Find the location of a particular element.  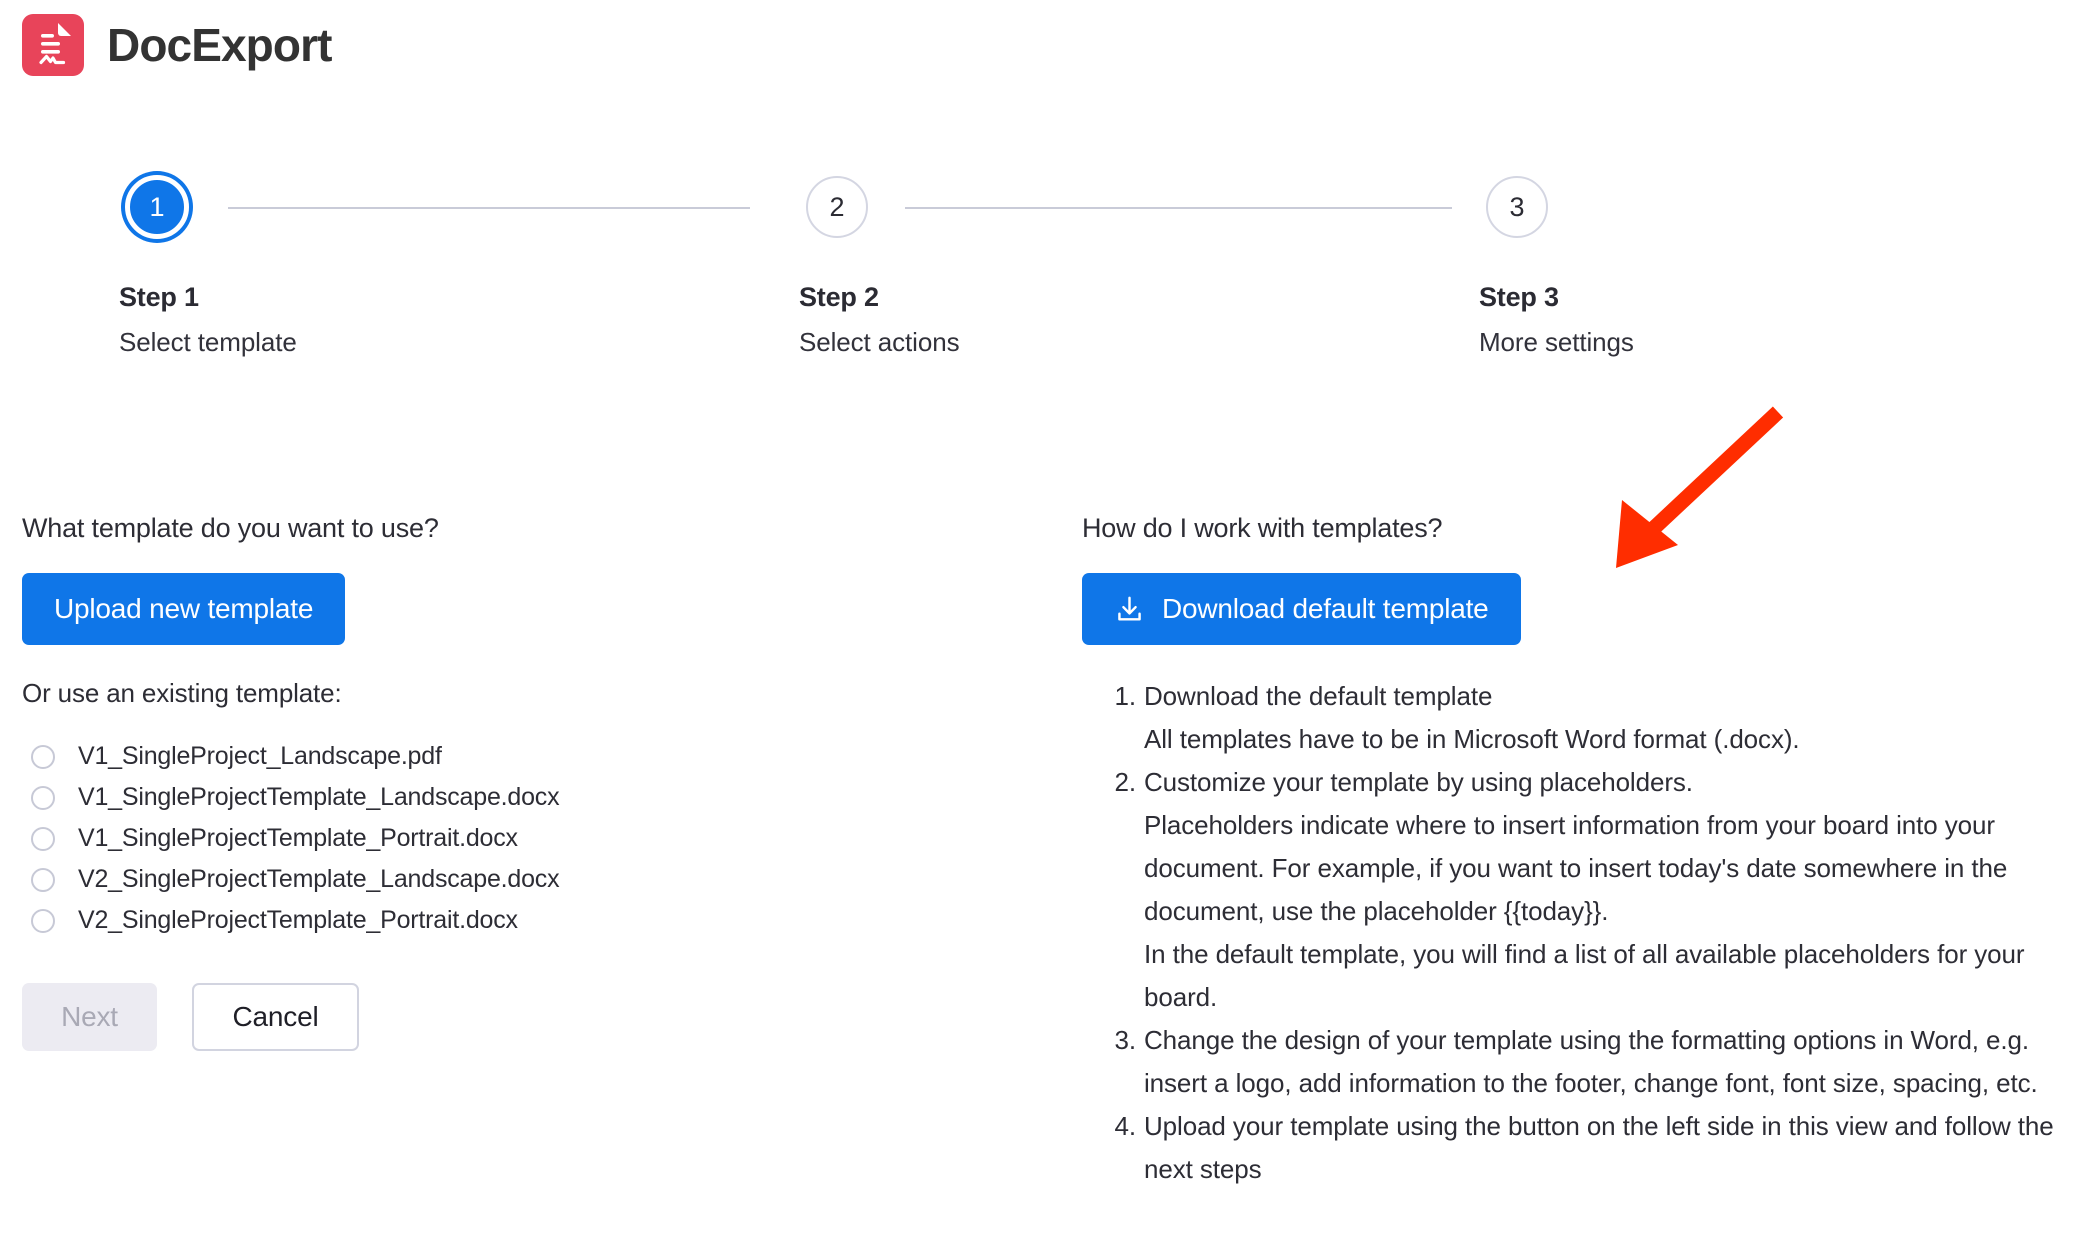

step-subtitle-1: Select template is located at coordinates (208, 342).